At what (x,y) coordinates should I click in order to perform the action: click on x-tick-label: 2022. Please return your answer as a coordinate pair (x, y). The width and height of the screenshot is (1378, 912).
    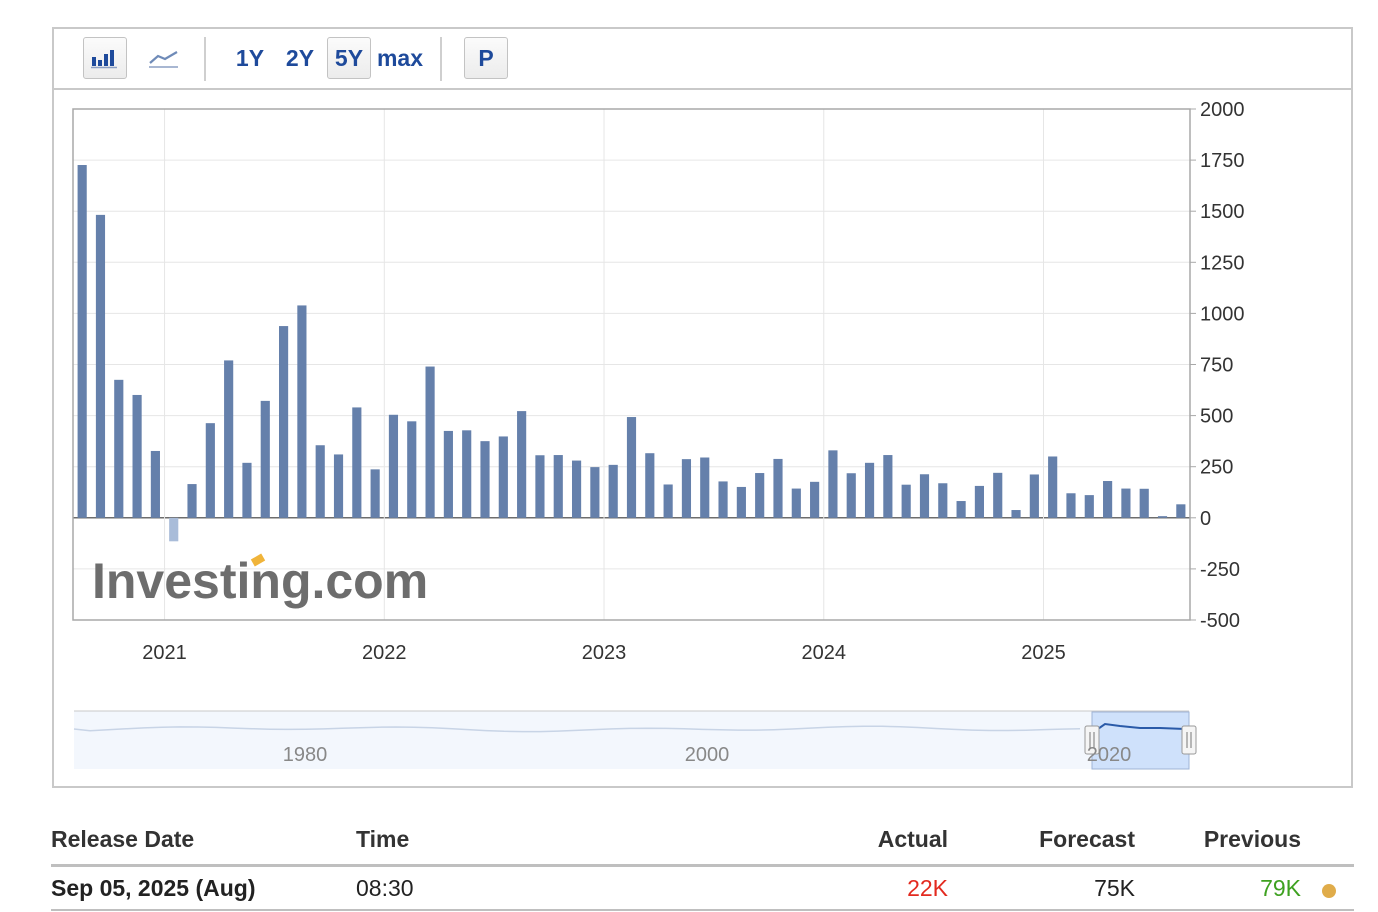
    Looking at the image, I should click on (384, 653).